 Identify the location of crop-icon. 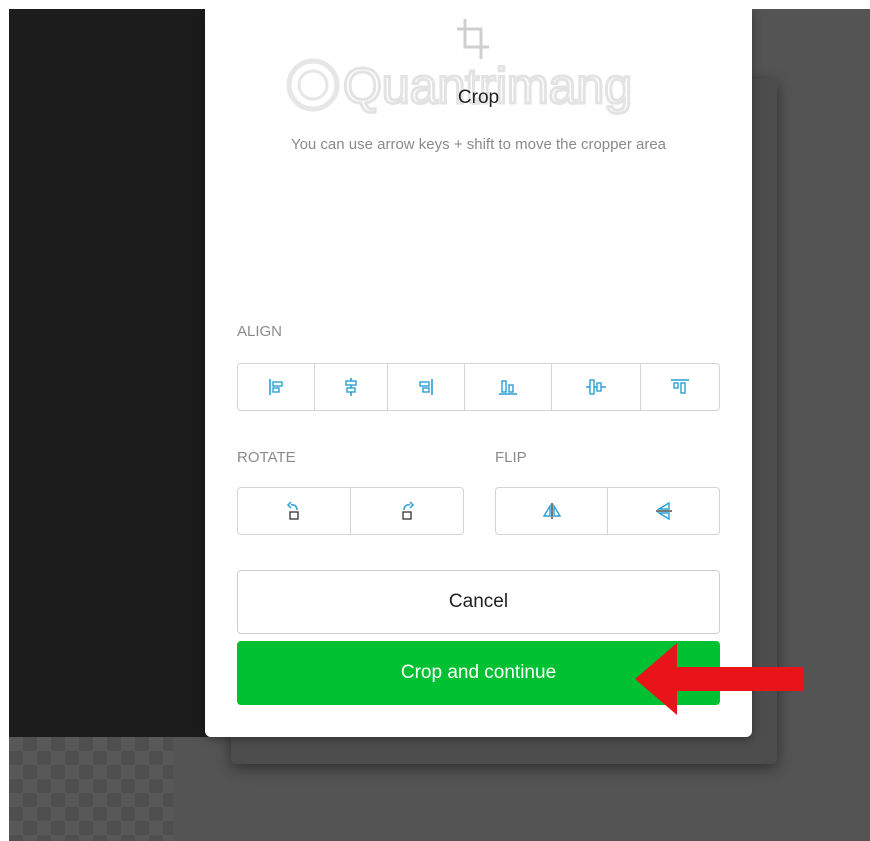
(473, 39).